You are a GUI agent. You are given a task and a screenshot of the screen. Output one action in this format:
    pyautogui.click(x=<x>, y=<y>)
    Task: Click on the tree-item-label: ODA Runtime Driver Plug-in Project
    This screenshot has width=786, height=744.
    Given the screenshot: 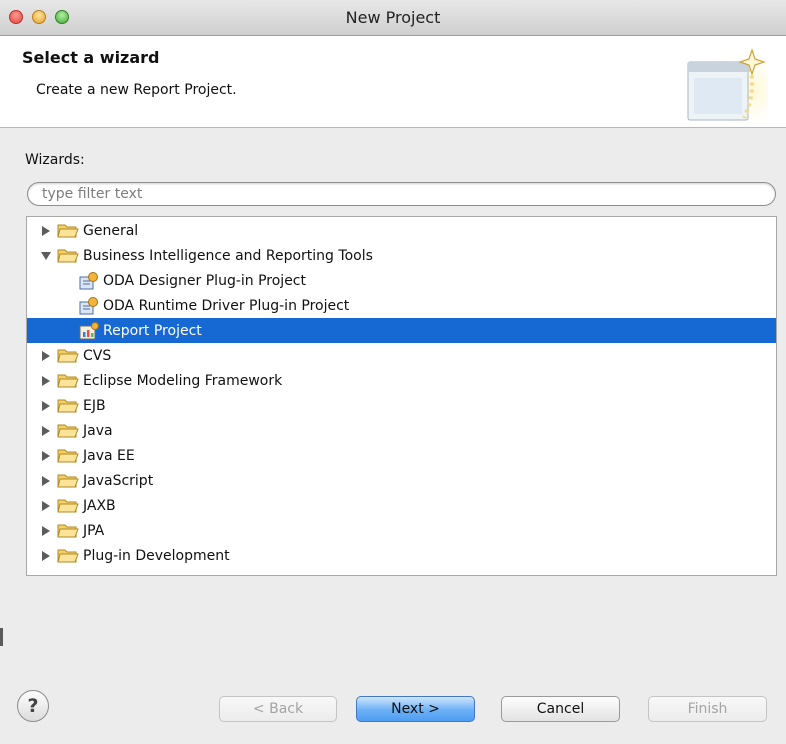 What is the action you would take?
    pyautogui.click(x=226, y=305)
    